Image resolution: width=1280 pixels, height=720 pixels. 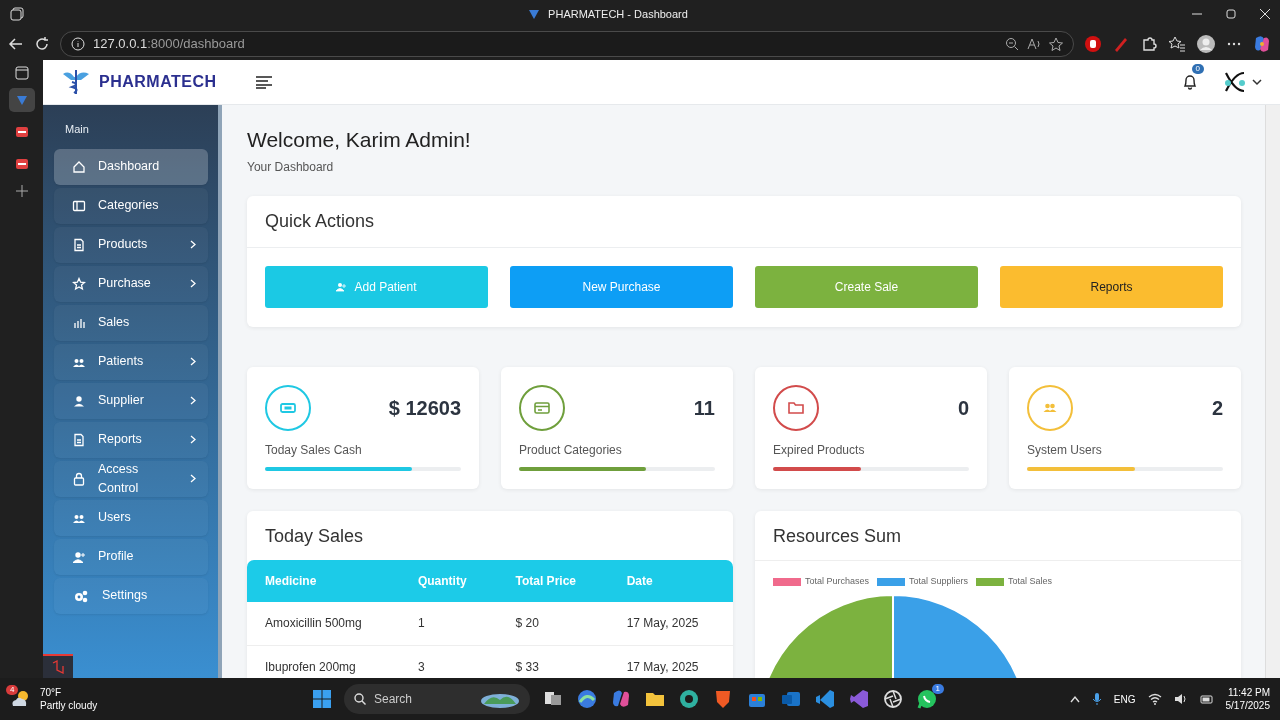 What do you see at coordinates (618, 14) in the screenshot?
I see `tab-title: PHARMATECH - Dashboard` at bounding box center [618, 14].